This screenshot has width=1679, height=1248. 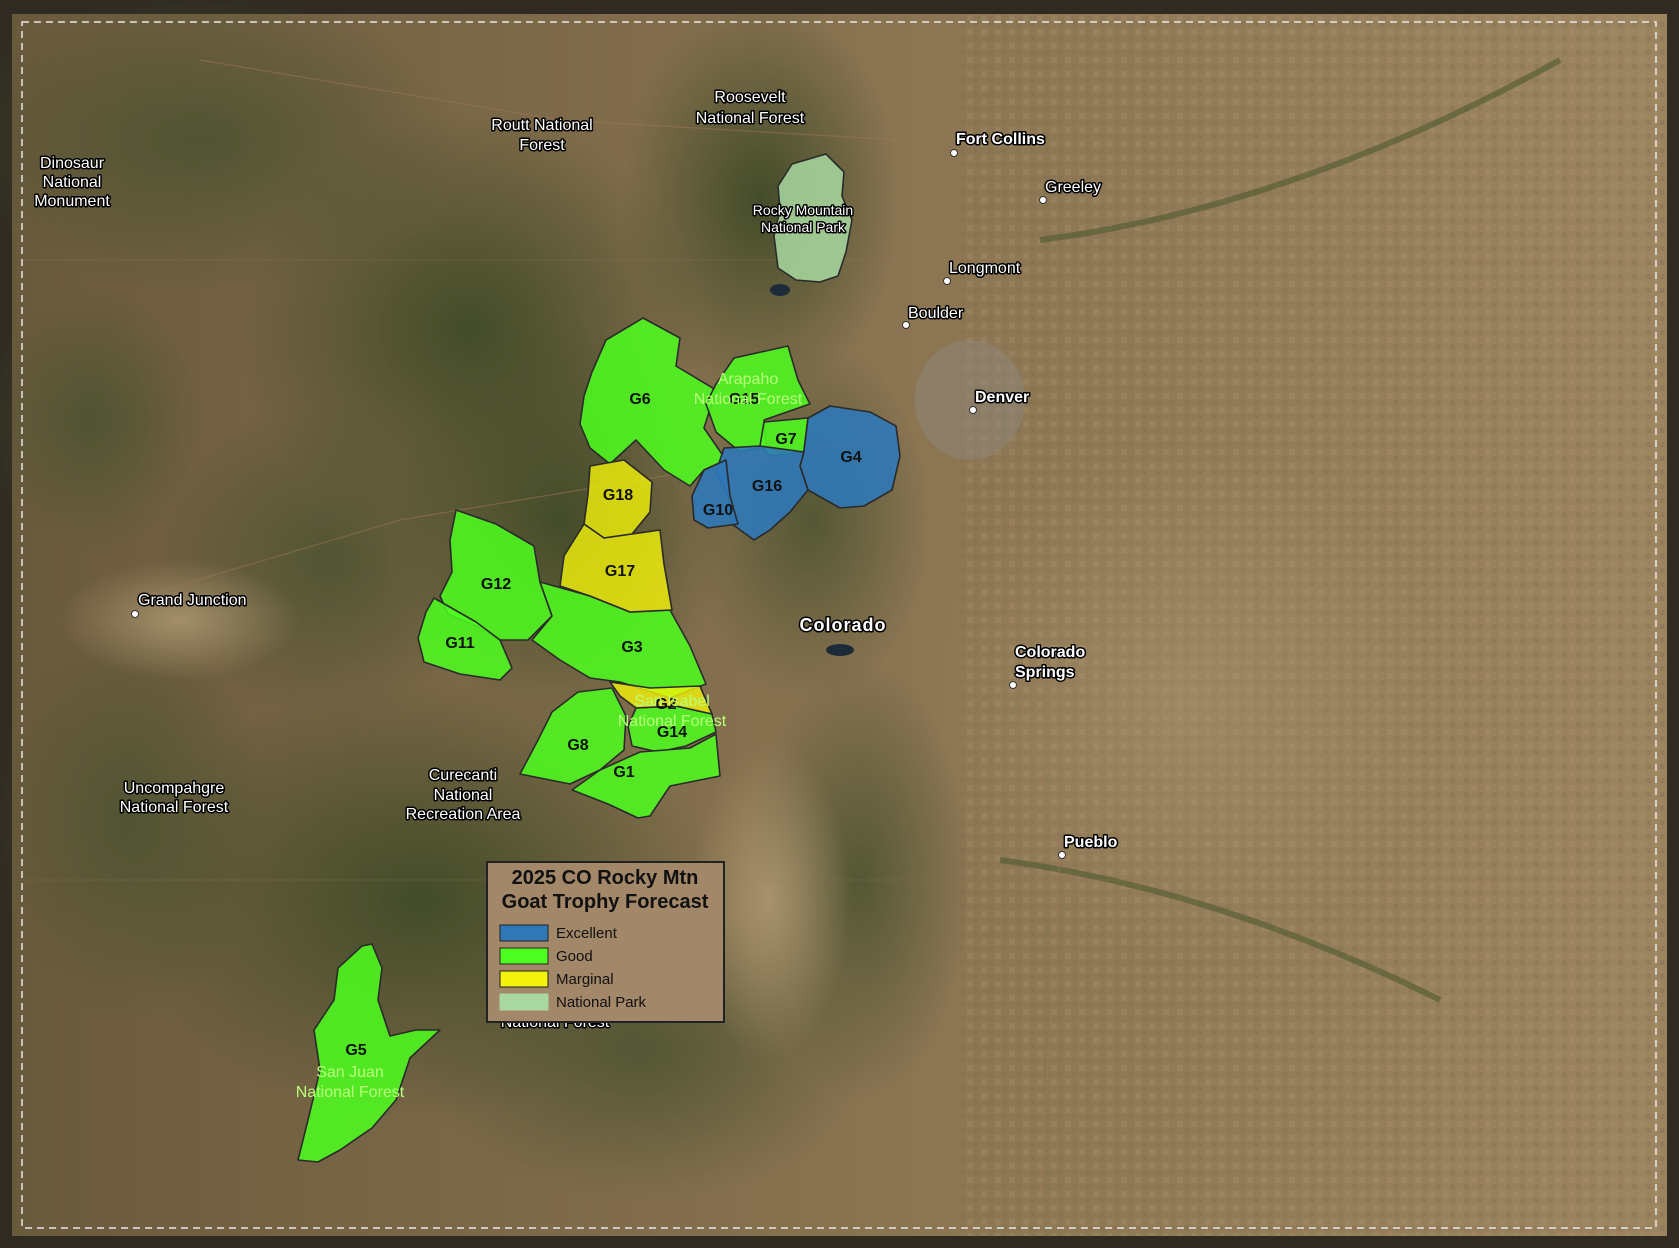 I want to click on legend-swatch-excellent, so click(x=524, y=933).